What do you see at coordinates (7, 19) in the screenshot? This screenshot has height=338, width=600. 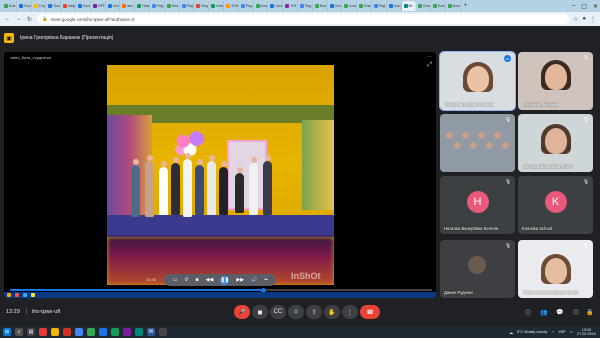 I see `back-icon: ←` at bounding box center [7, 19].